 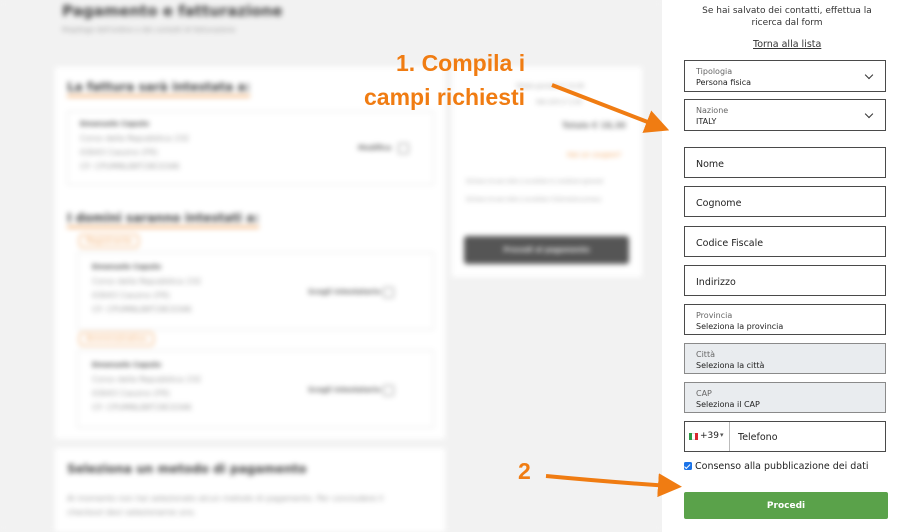 I want to click on arrow-to-proceed, so click(x=613, y=485).